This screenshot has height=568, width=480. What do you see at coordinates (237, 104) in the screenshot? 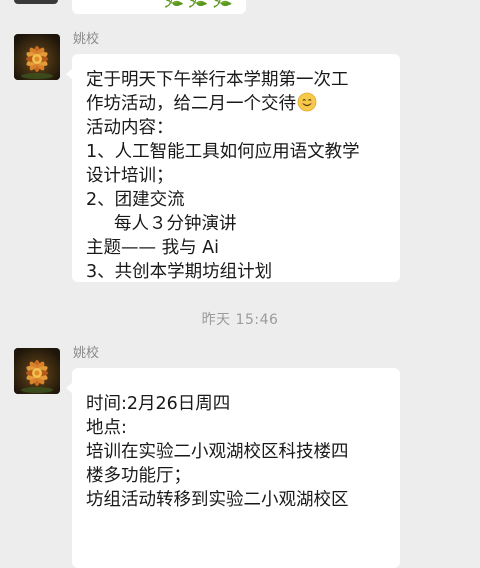
I see `message-line: 作坊活动，给二月一个交待` at bounding box center [237, 104].